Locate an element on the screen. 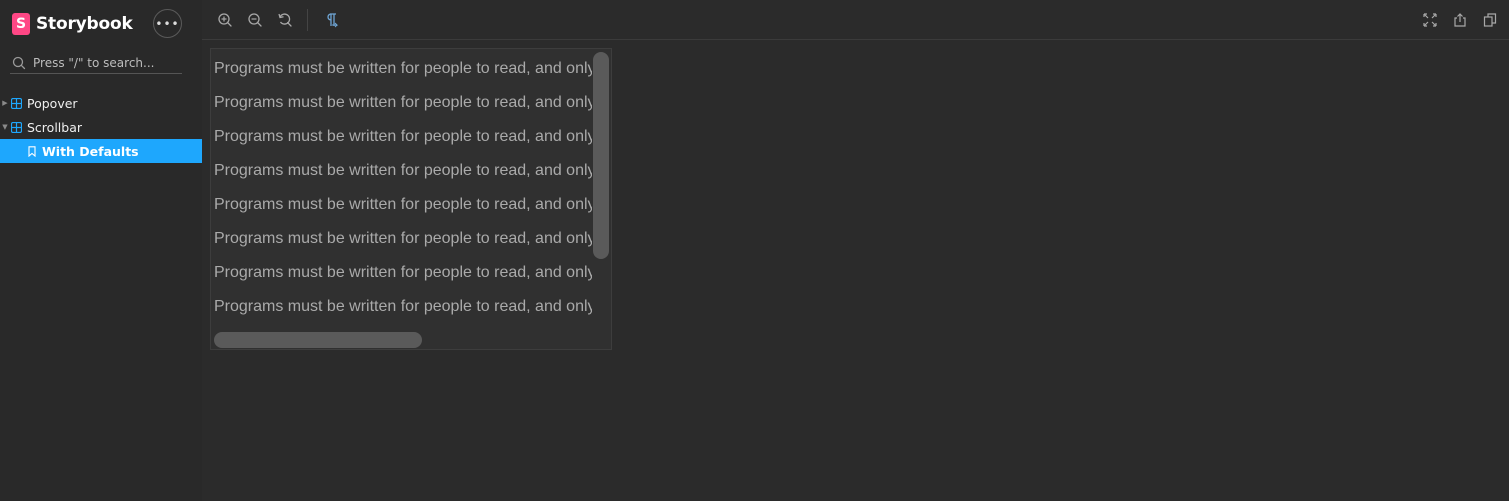 Image resolution: width=1509 pixels, height=501 pixels. sidebar-item-with-defaults: With Defaults is located at coordinates (101, 151).